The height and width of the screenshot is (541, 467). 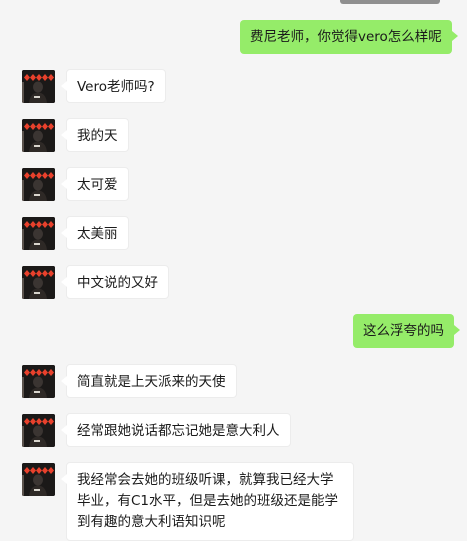 What do you see at coordinates (95, 233) in the screenshot?
I see `message-bubble-incoming: 太美丽` at bounding box center [95, 233].